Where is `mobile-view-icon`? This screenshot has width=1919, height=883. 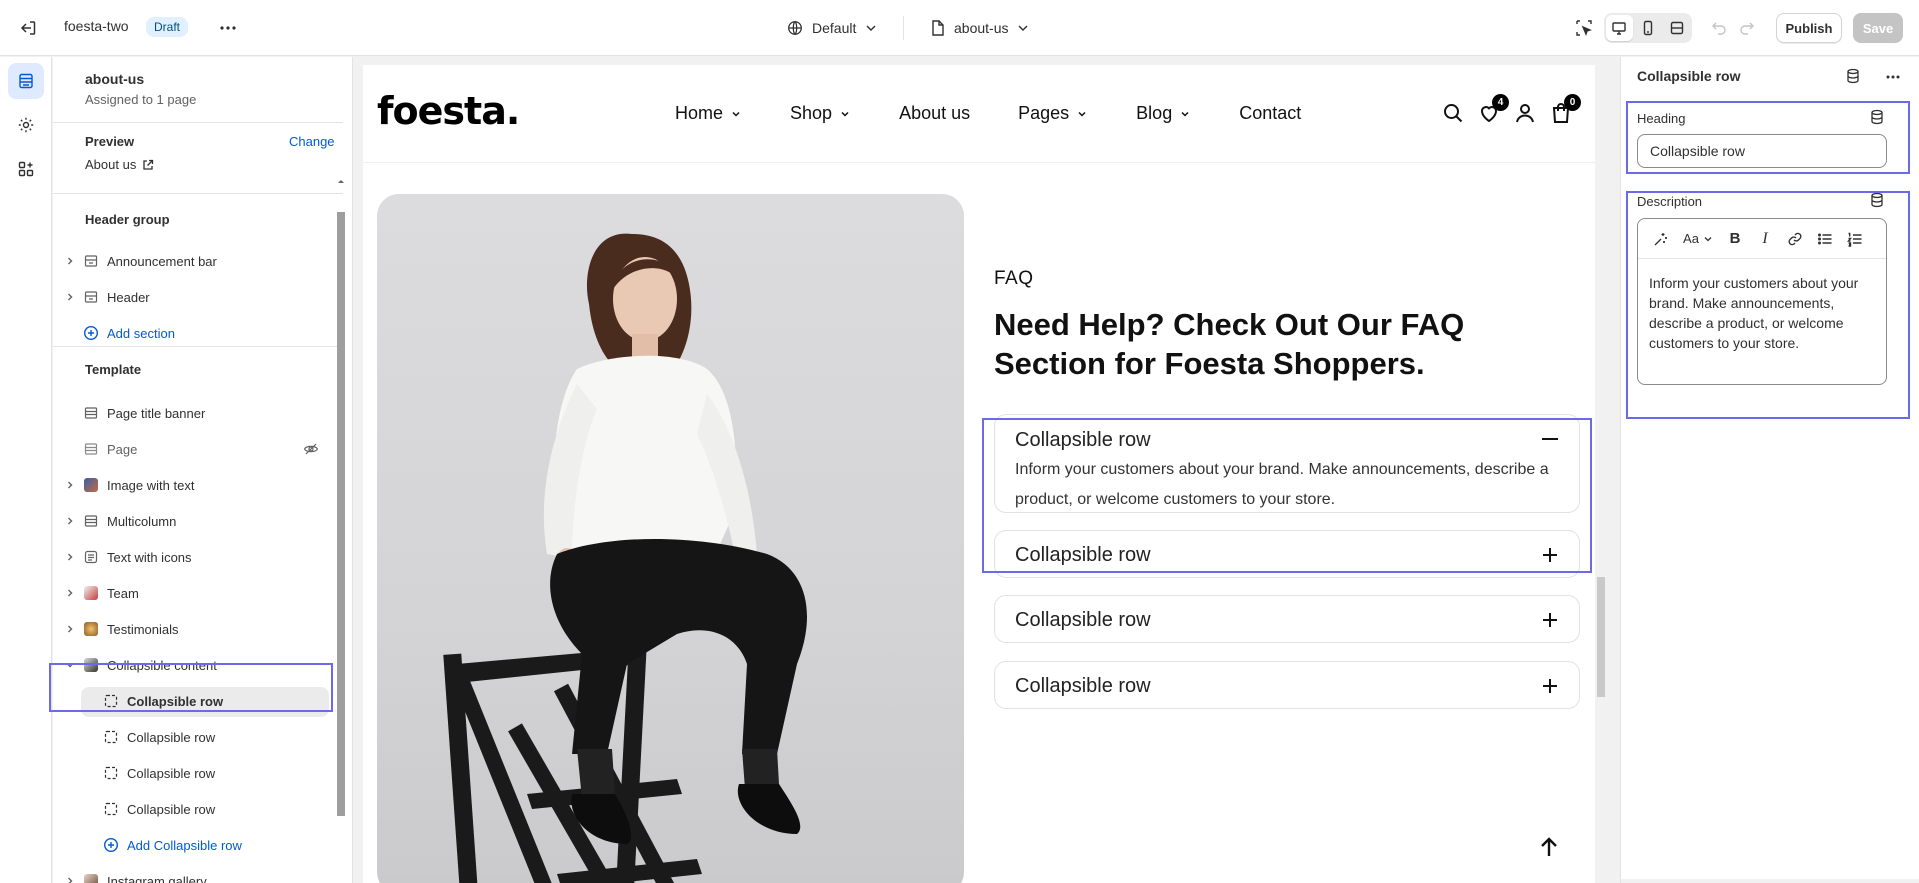
mobile-view-icon is located at coordinates (1648, 28).